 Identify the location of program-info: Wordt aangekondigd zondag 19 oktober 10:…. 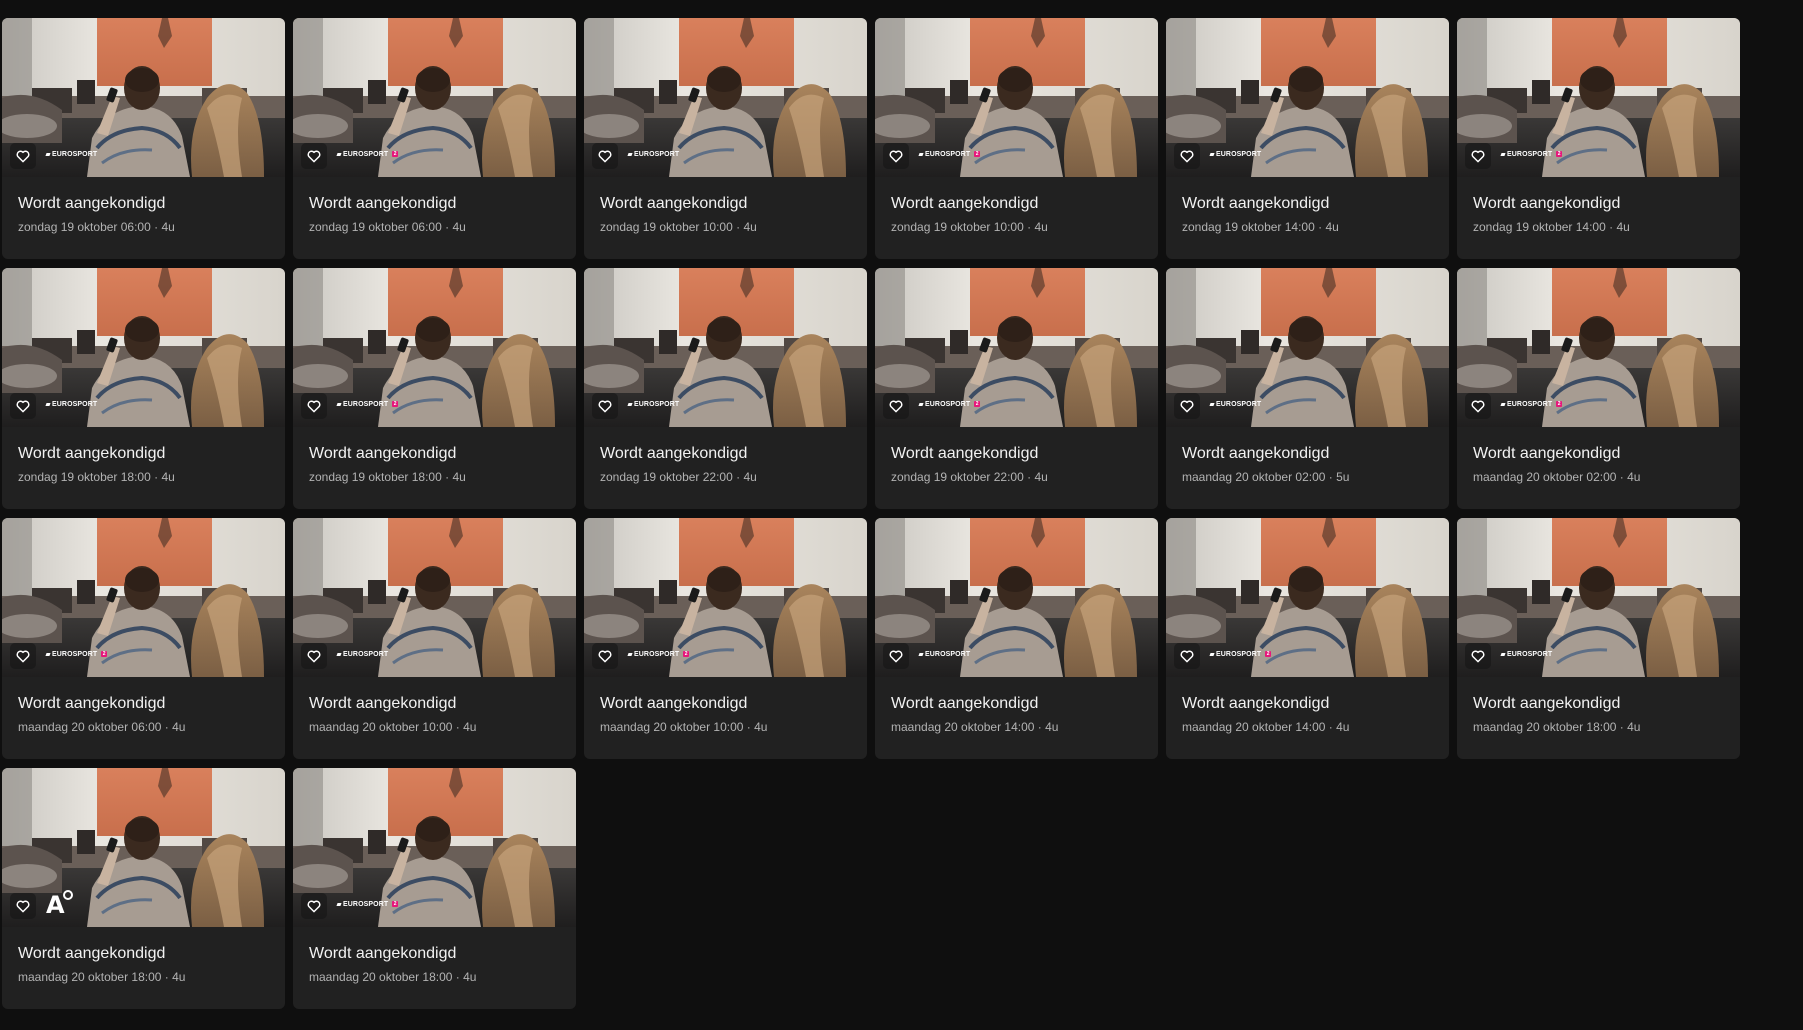
(1016, 205).